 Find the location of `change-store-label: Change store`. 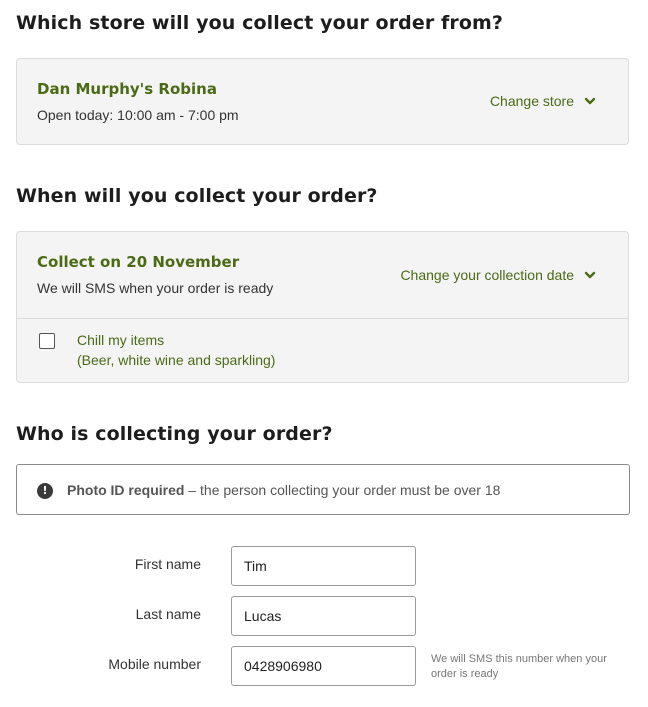

change-store-label: Change store is located at coordinates (531, 101).